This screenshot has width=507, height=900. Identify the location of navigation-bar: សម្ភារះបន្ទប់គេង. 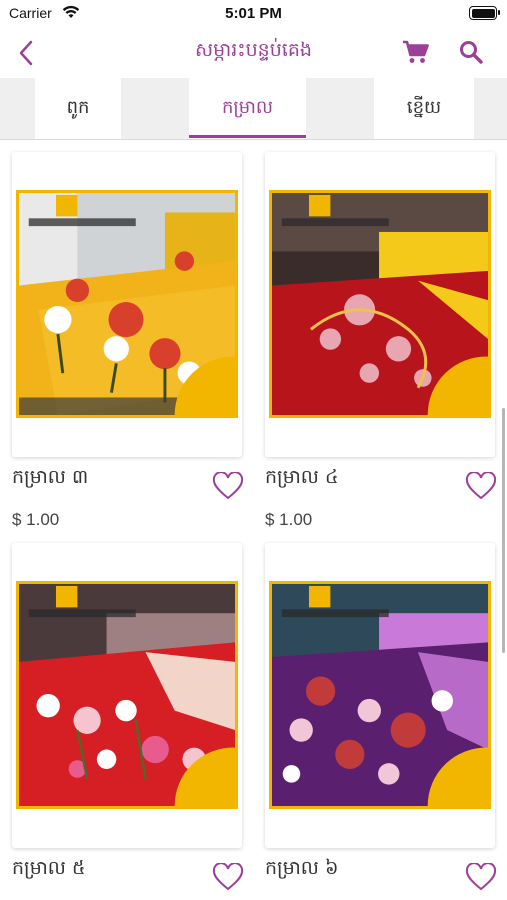
(253, 53).